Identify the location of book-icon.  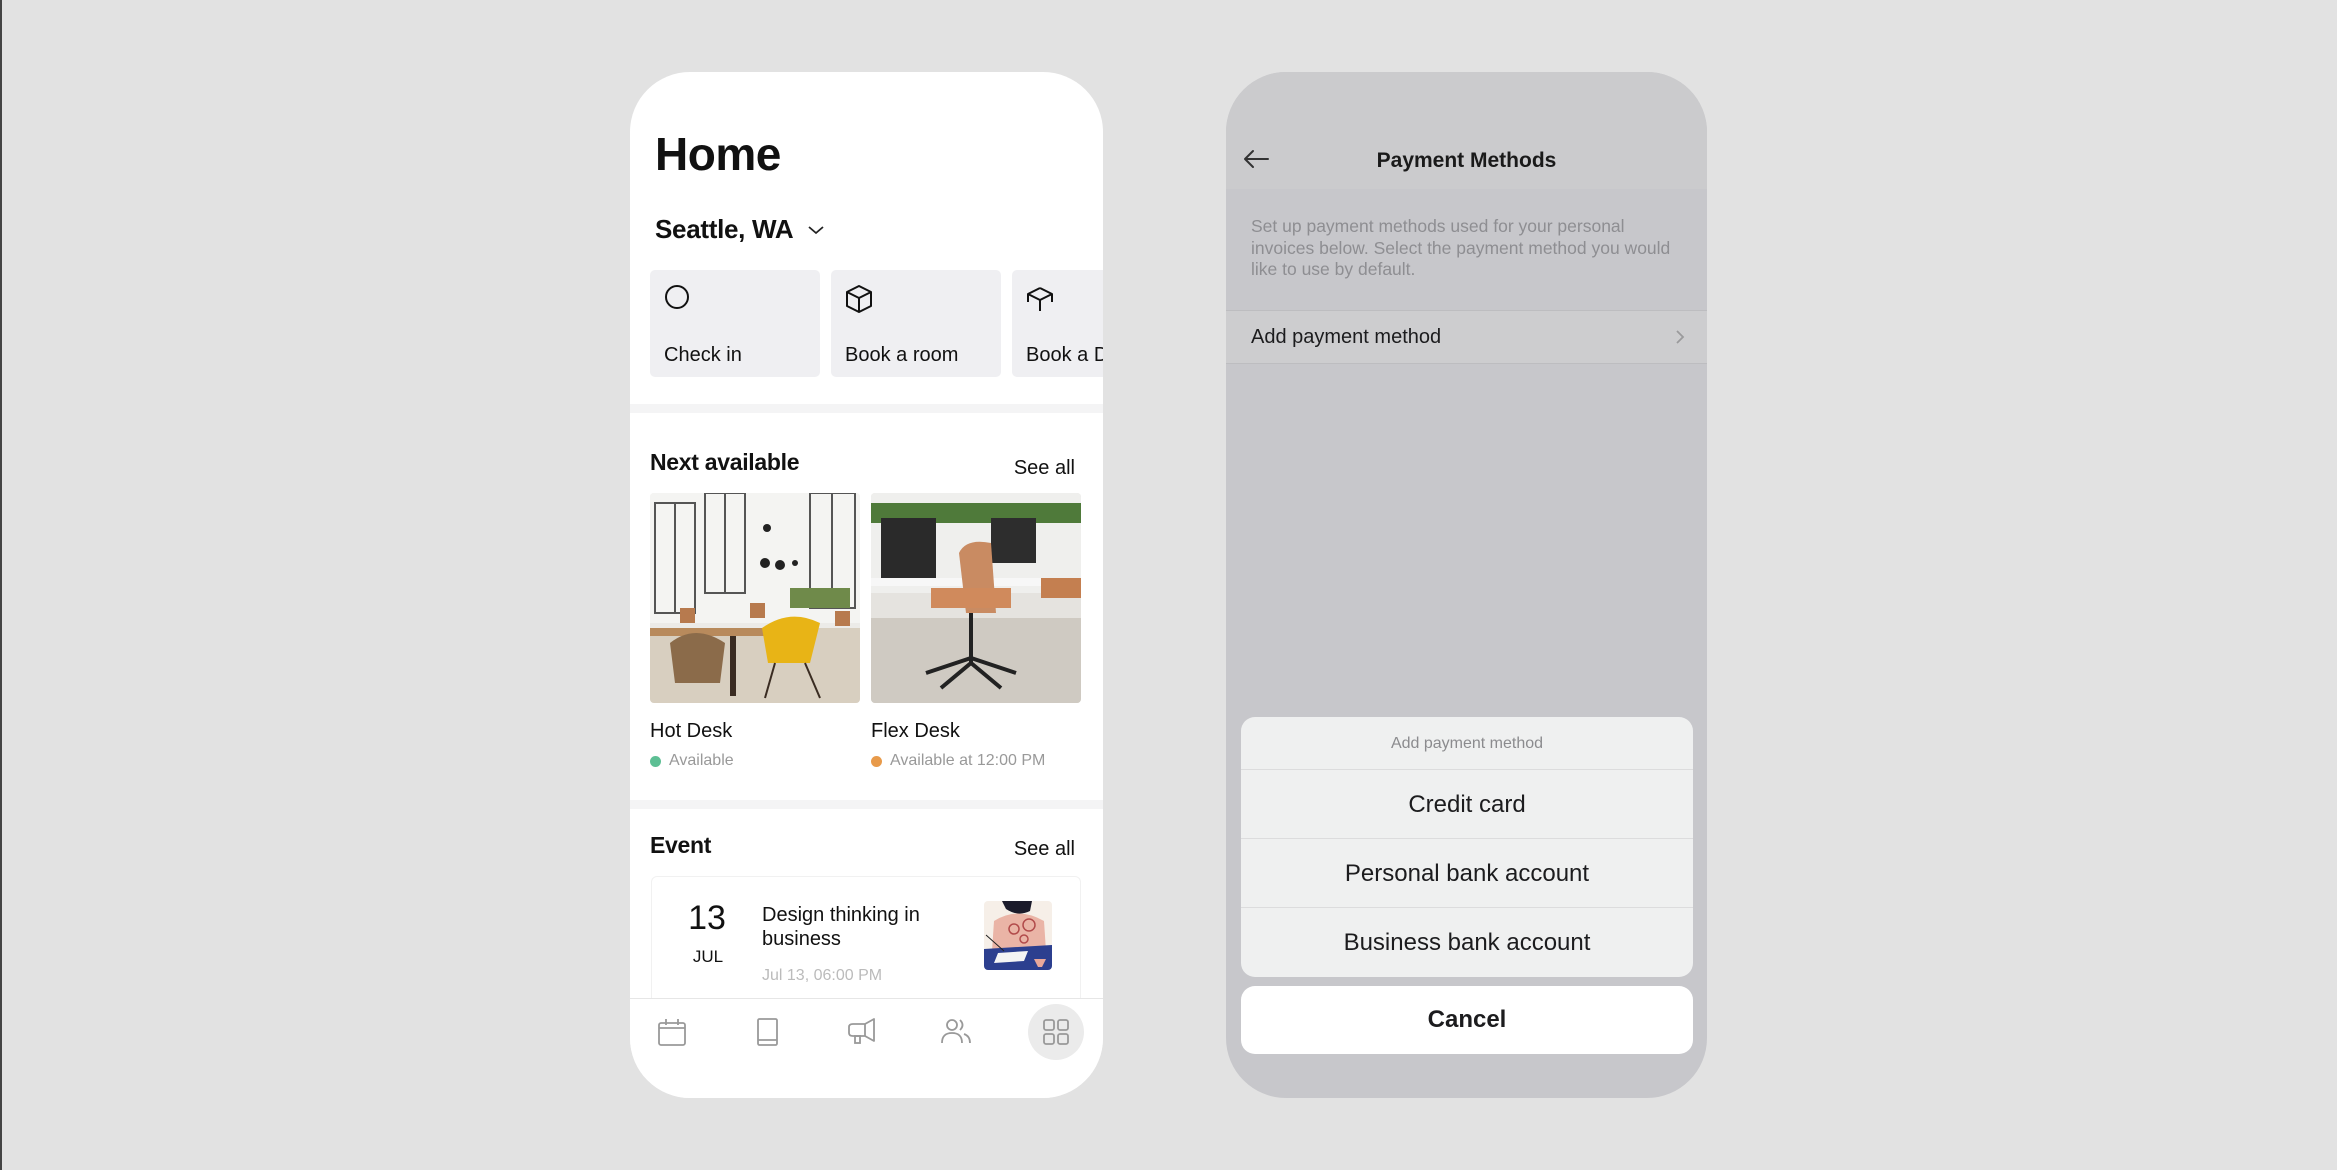
(767, 1032).